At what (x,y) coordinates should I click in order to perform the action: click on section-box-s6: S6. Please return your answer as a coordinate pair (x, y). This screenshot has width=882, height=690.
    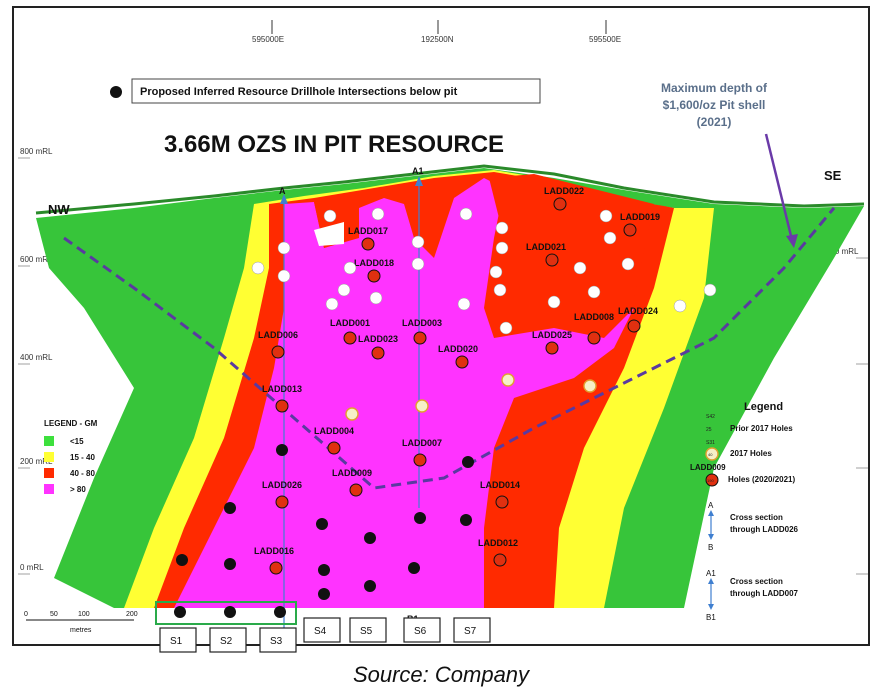
    Looking at the image, I should click on (422, 630).